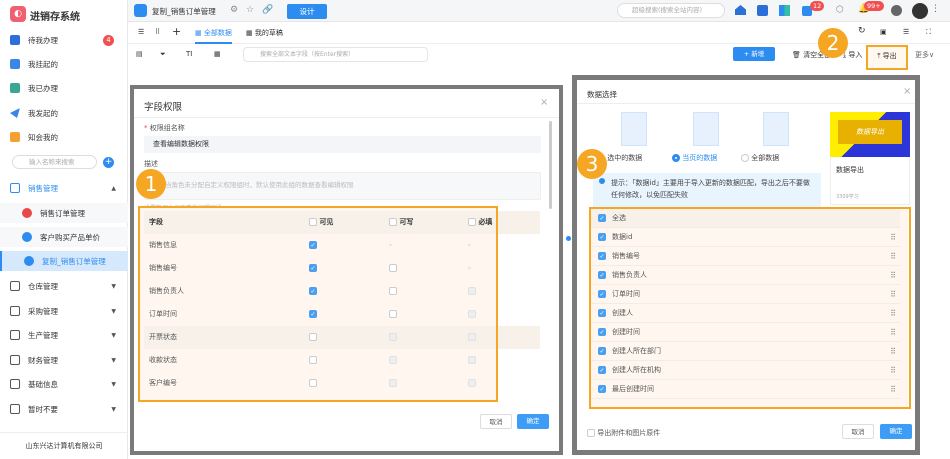 The image size is (950, 459). I want to click on sidebar-group-finance: 财务管理 ▼, so click(64, 360).